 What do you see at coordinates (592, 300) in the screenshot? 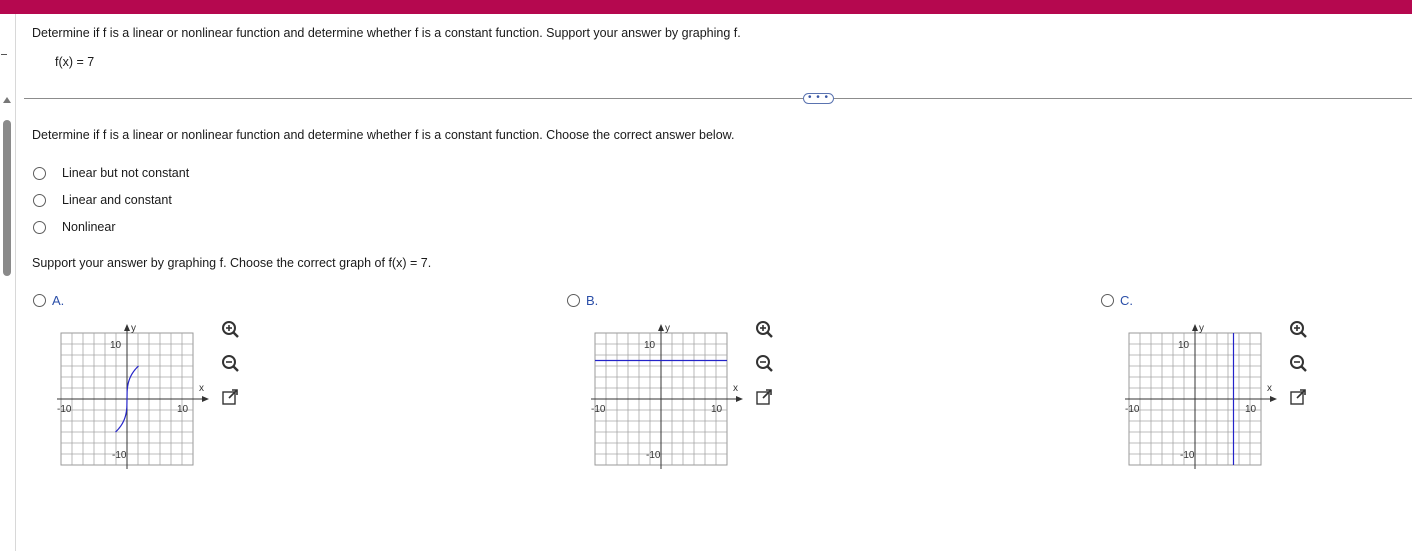
I see `graph-option-label: B.` at bounding box center [592, 300].